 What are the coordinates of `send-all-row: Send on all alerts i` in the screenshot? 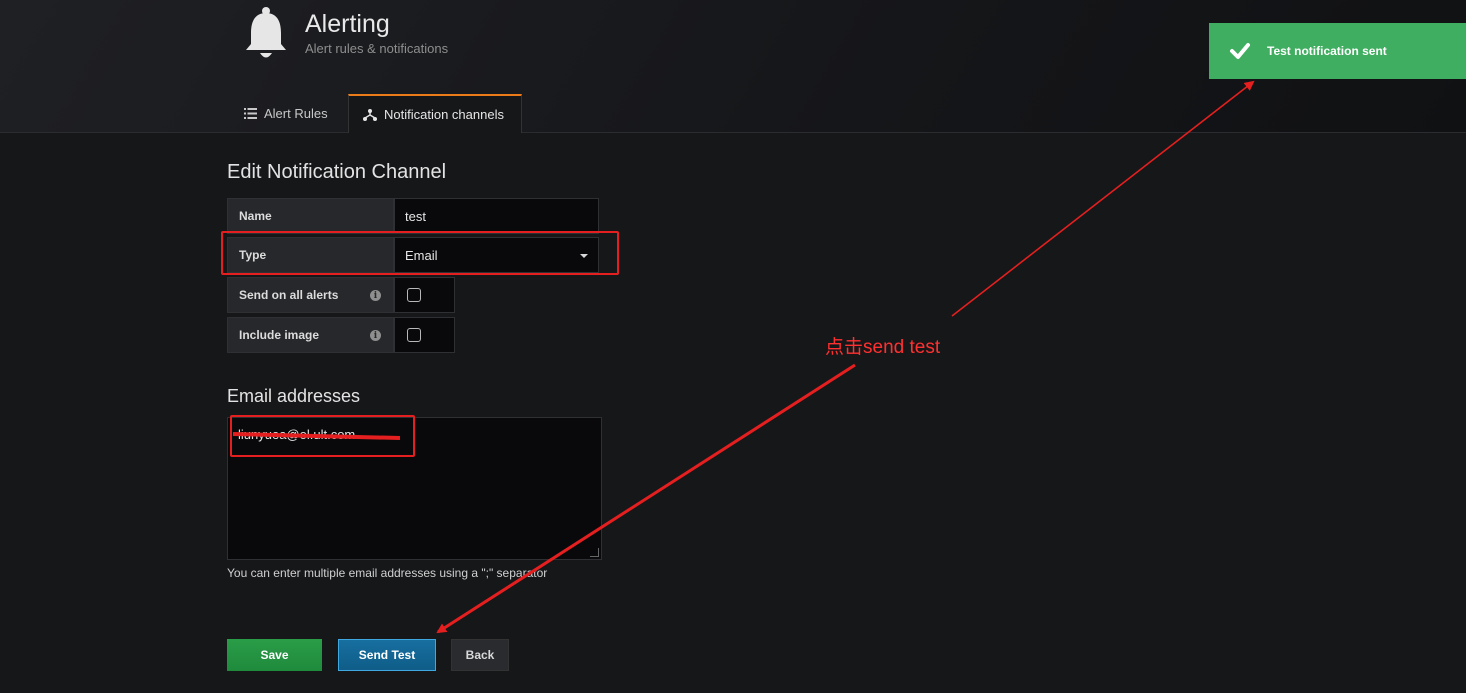 It's located at (341, 295).